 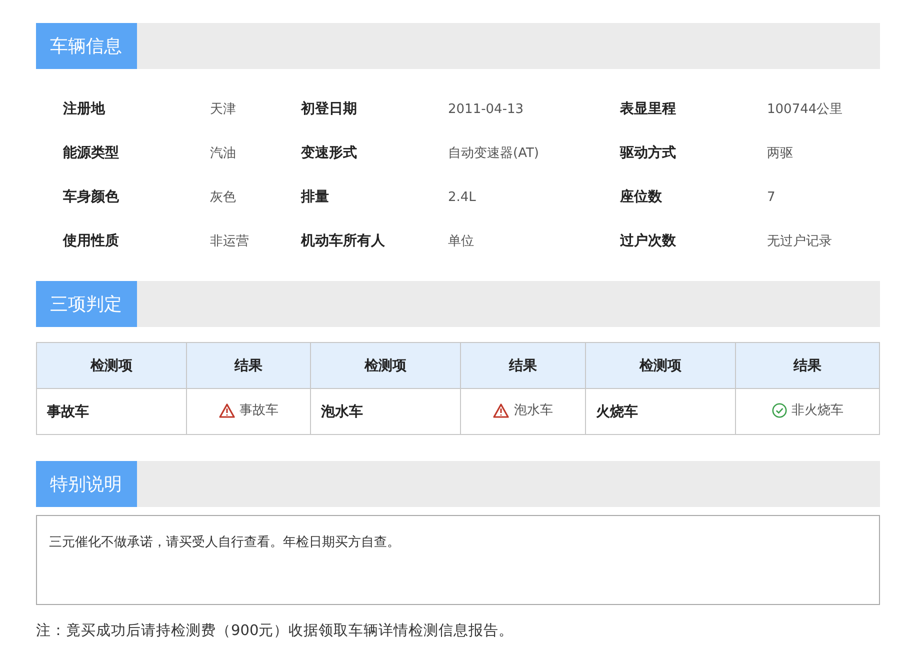 I want to click on field-label: 过户次数, so click(x=648, y=241).